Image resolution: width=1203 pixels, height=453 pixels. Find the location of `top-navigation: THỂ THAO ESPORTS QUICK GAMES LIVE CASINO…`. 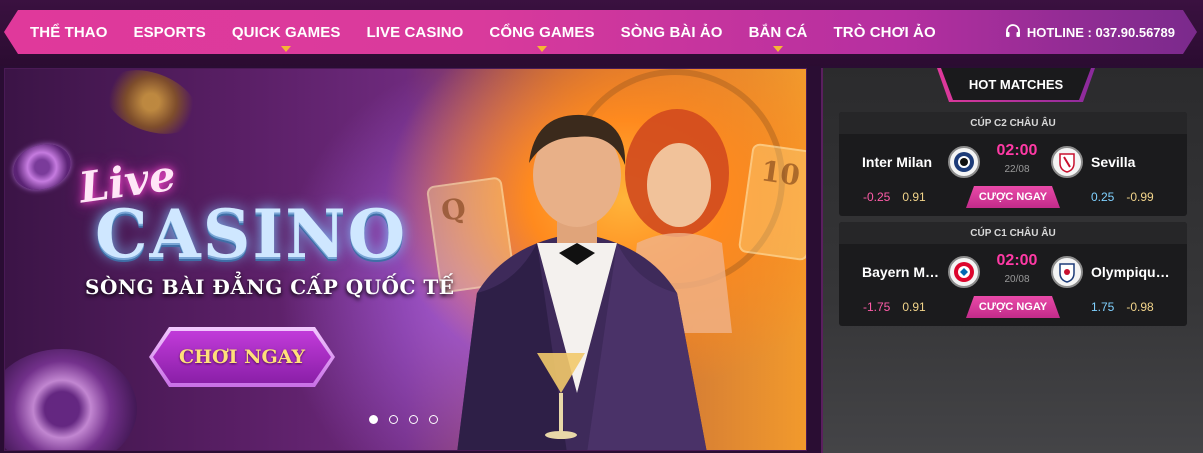

top-navigation: THỂ THAO ESPORTS QUICK GAMES LIVE CASINO… is located at coordinates (601, 33).